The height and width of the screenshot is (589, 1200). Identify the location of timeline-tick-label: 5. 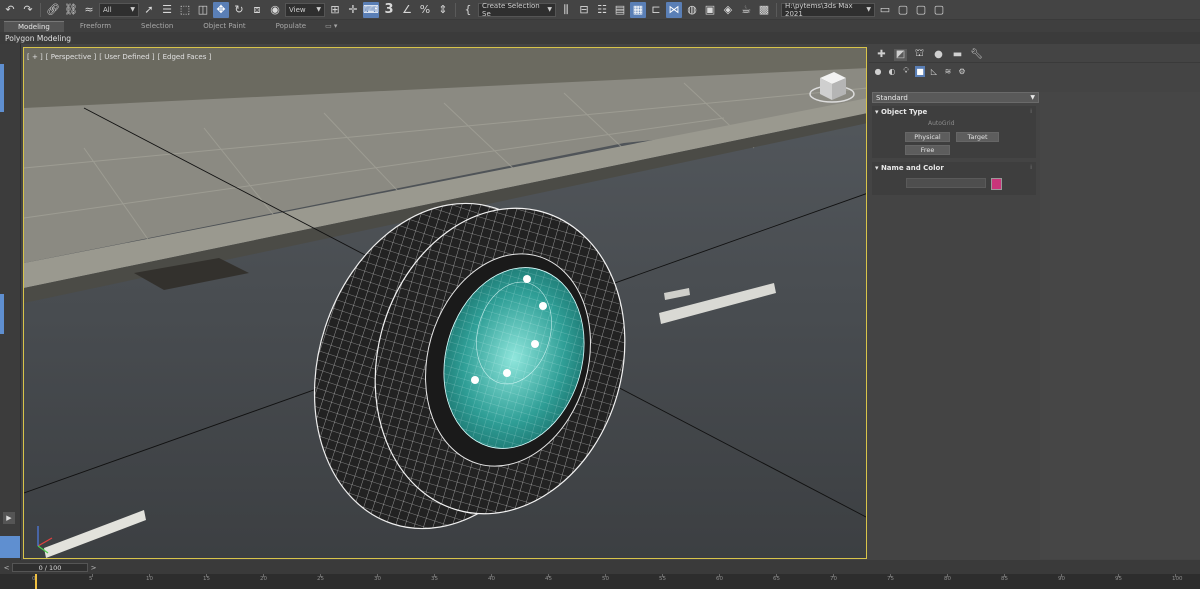
(91, 579).